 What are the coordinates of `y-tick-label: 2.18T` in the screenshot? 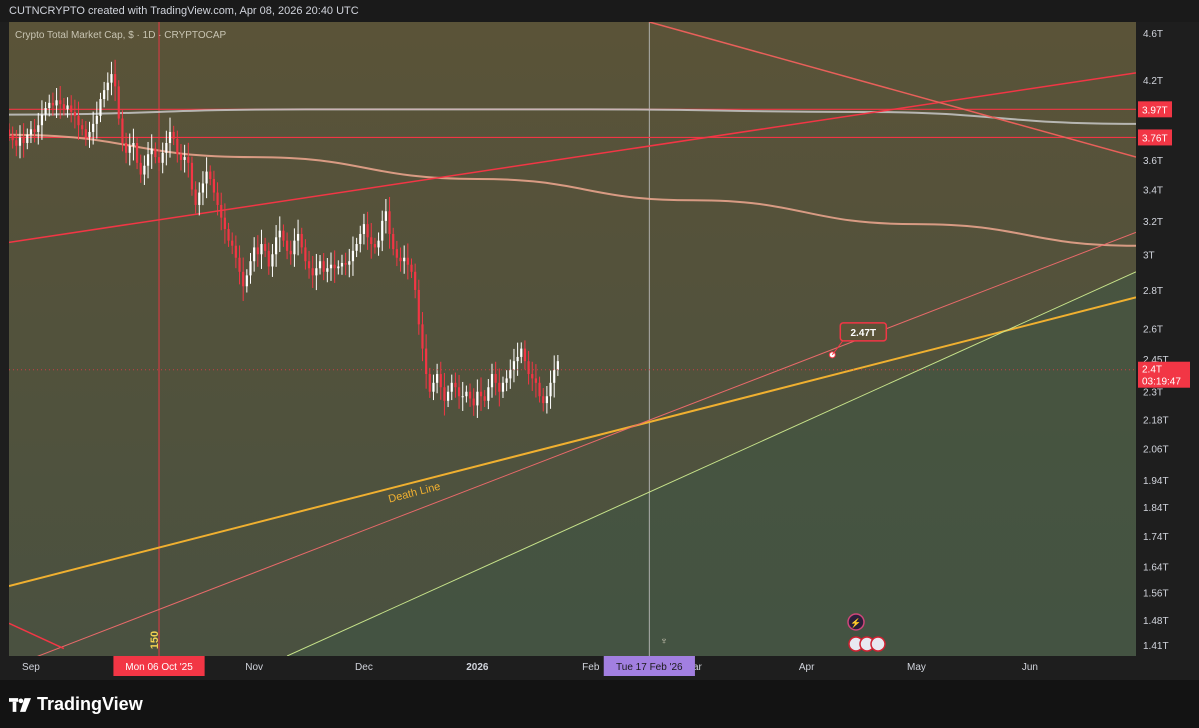 It's located at (1156, 420).